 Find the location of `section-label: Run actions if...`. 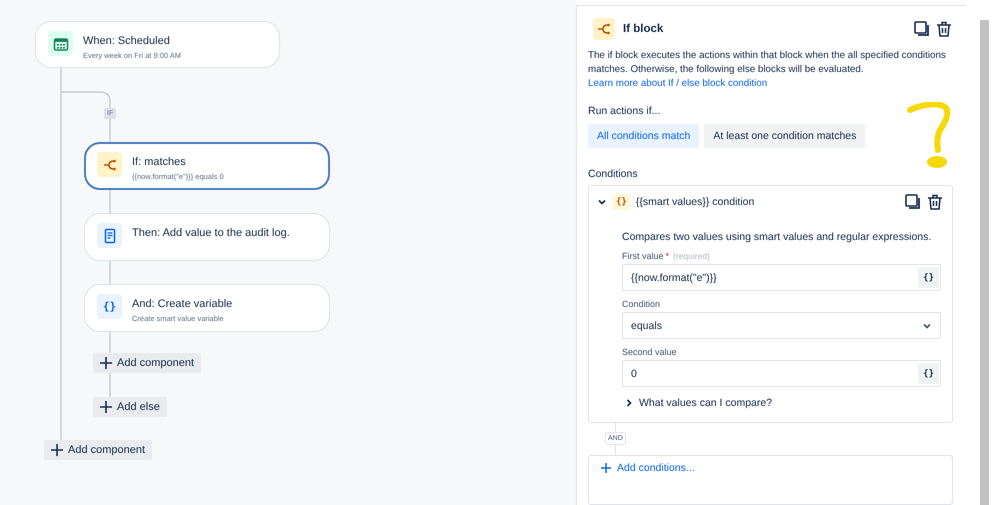

section-label: Run actions if... is located at coordinates (625, 111).